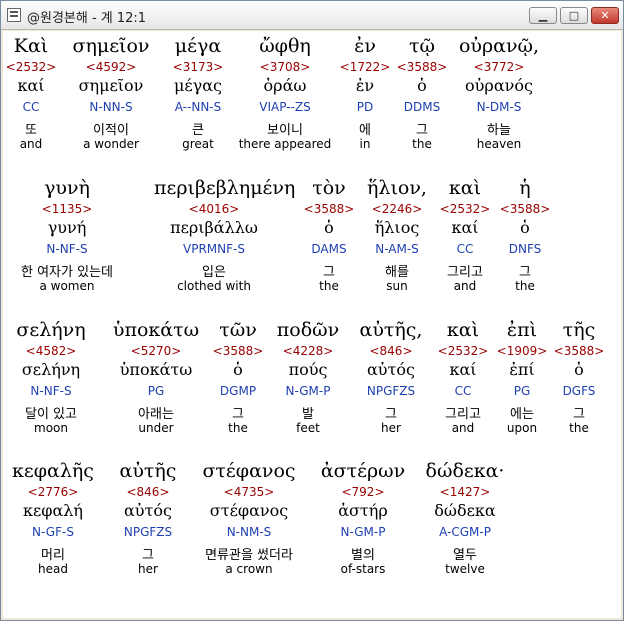 Image resolution: width=624 pixels, height=621 pixels. I want to click on strongs-number: <4735>, so click(249, 492).